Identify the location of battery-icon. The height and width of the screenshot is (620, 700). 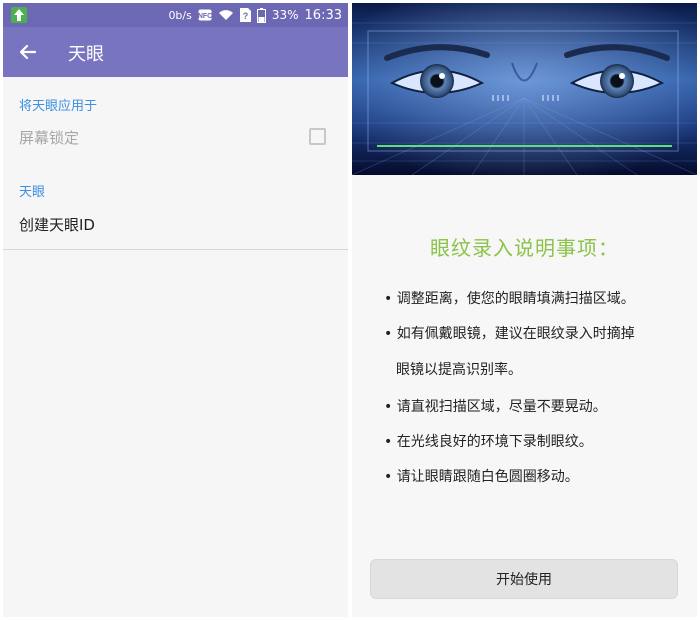
(261, 15).